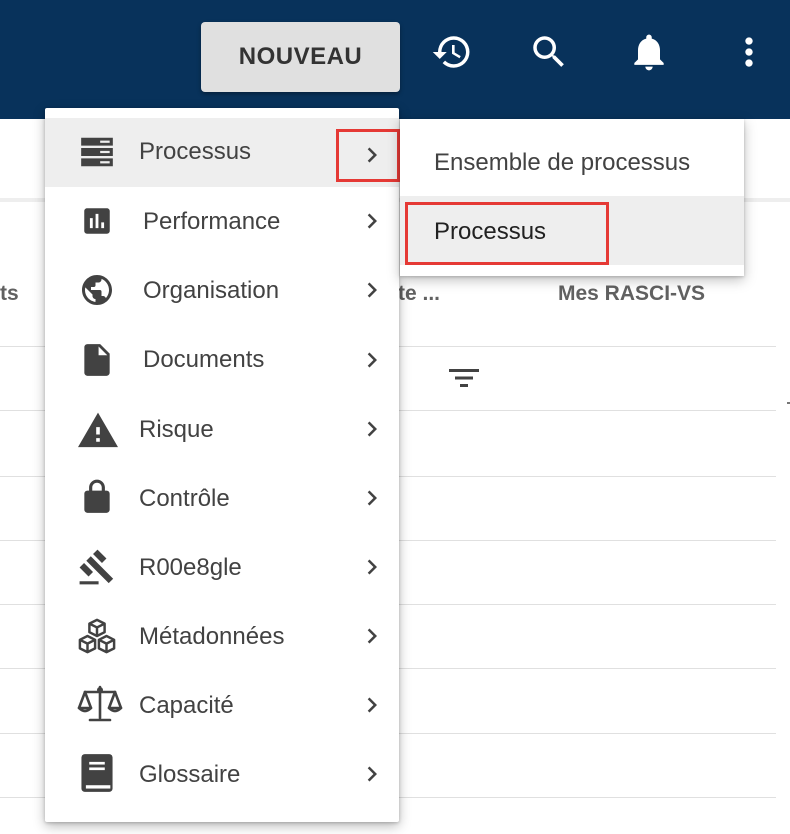 This screenshot has width=790, height=834. I want to click on bar-chart-icon, so click(97, 221).